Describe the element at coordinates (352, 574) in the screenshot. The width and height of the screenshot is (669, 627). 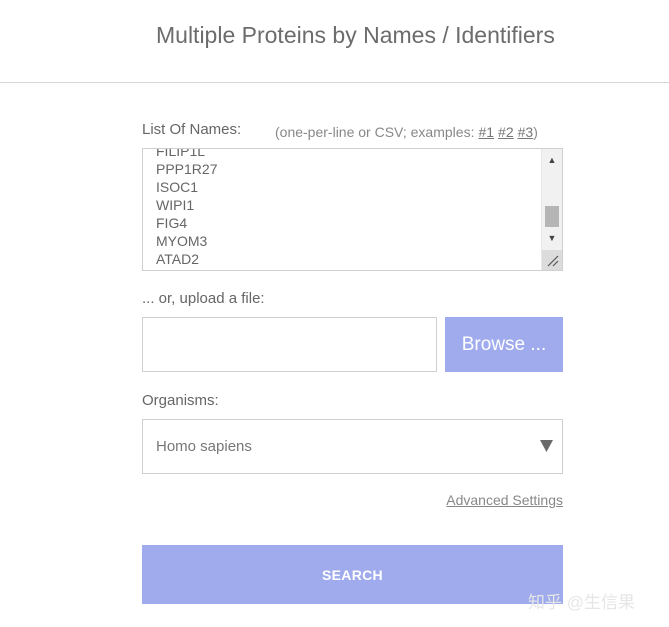
I see `search-button: SEARCH` at that location.